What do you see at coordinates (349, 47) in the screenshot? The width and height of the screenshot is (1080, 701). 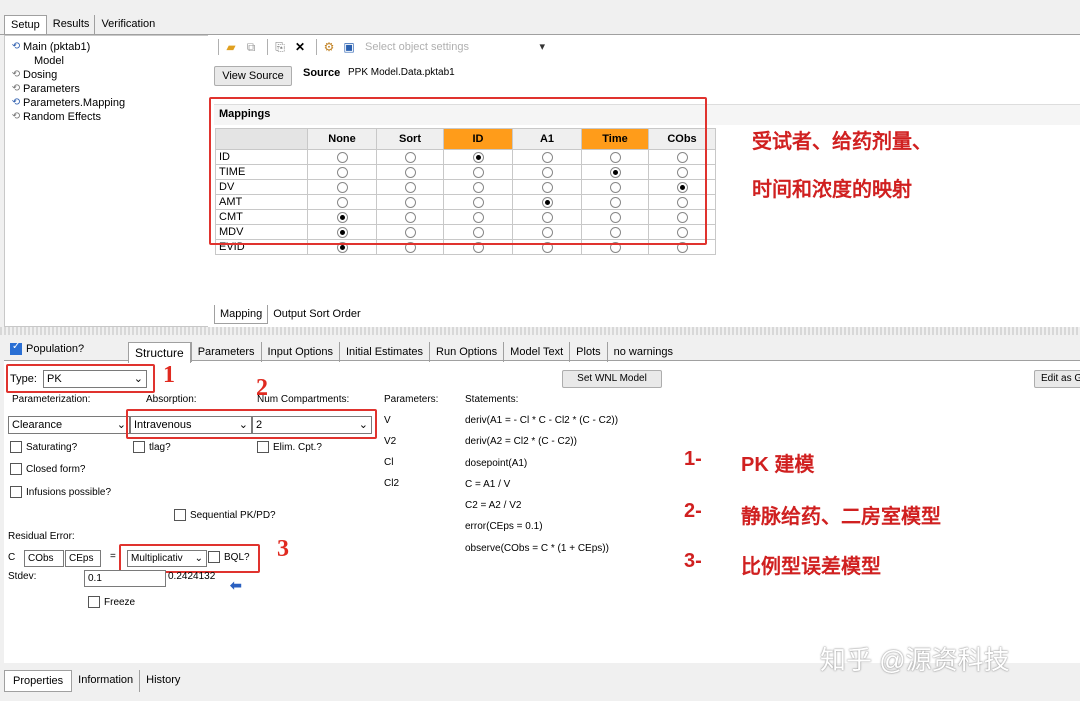 I see `save-icon: ▣` at bounding box center [349, 47].